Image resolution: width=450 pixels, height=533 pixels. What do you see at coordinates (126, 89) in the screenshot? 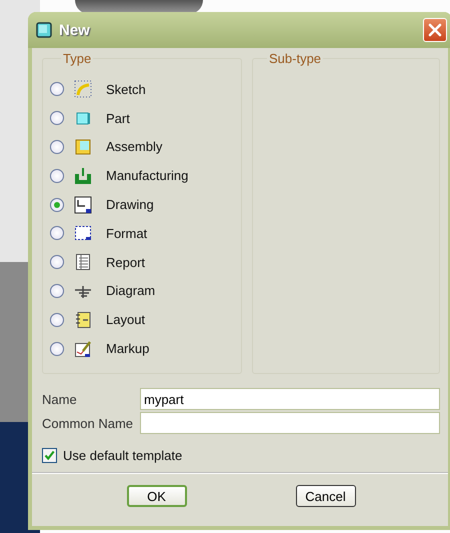
I see `type-option-label: Sketch` at bounding box center [126, 89].